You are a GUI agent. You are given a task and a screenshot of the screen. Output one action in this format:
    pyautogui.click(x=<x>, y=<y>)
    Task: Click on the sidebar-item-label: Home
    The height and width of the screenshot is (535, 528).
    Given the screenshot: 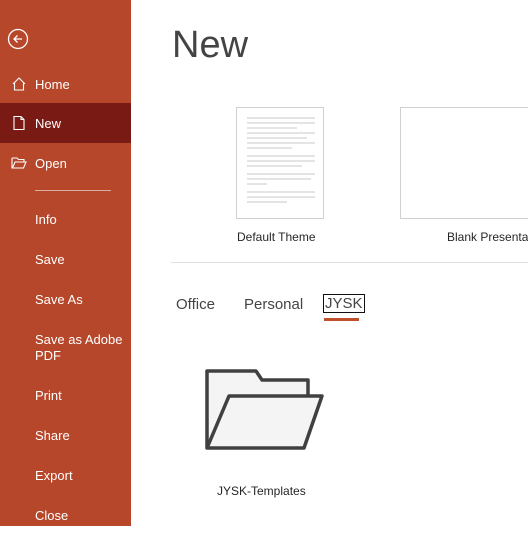 What is the action you would take?
    pyautogui.click(x=52, y=84)
    